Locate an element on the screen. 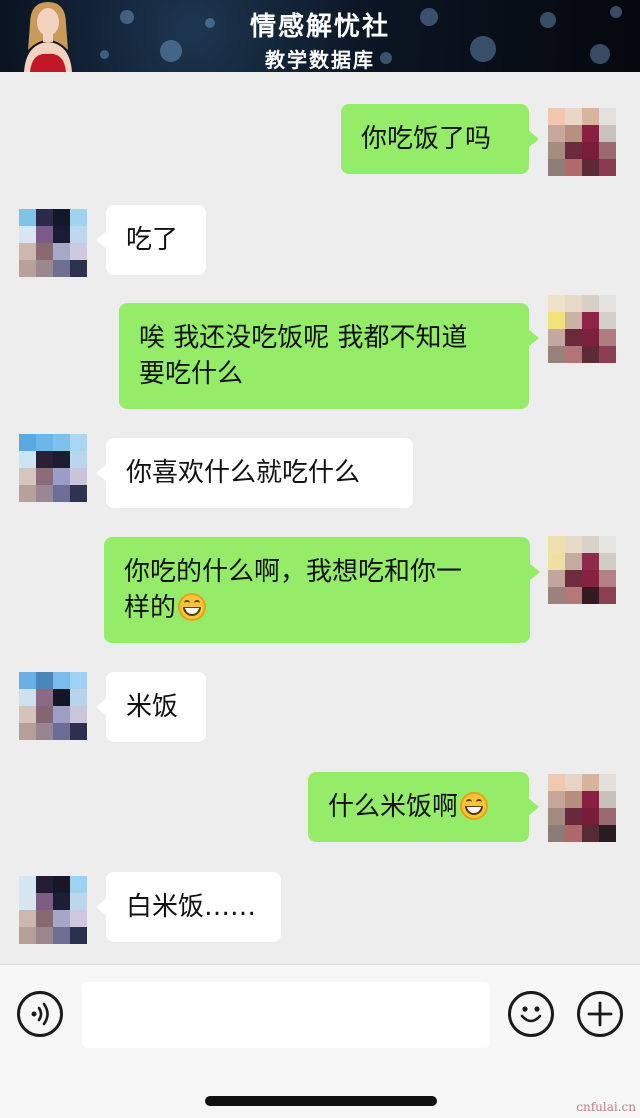  message-text: 样的 is located at coordinates (150, 608).